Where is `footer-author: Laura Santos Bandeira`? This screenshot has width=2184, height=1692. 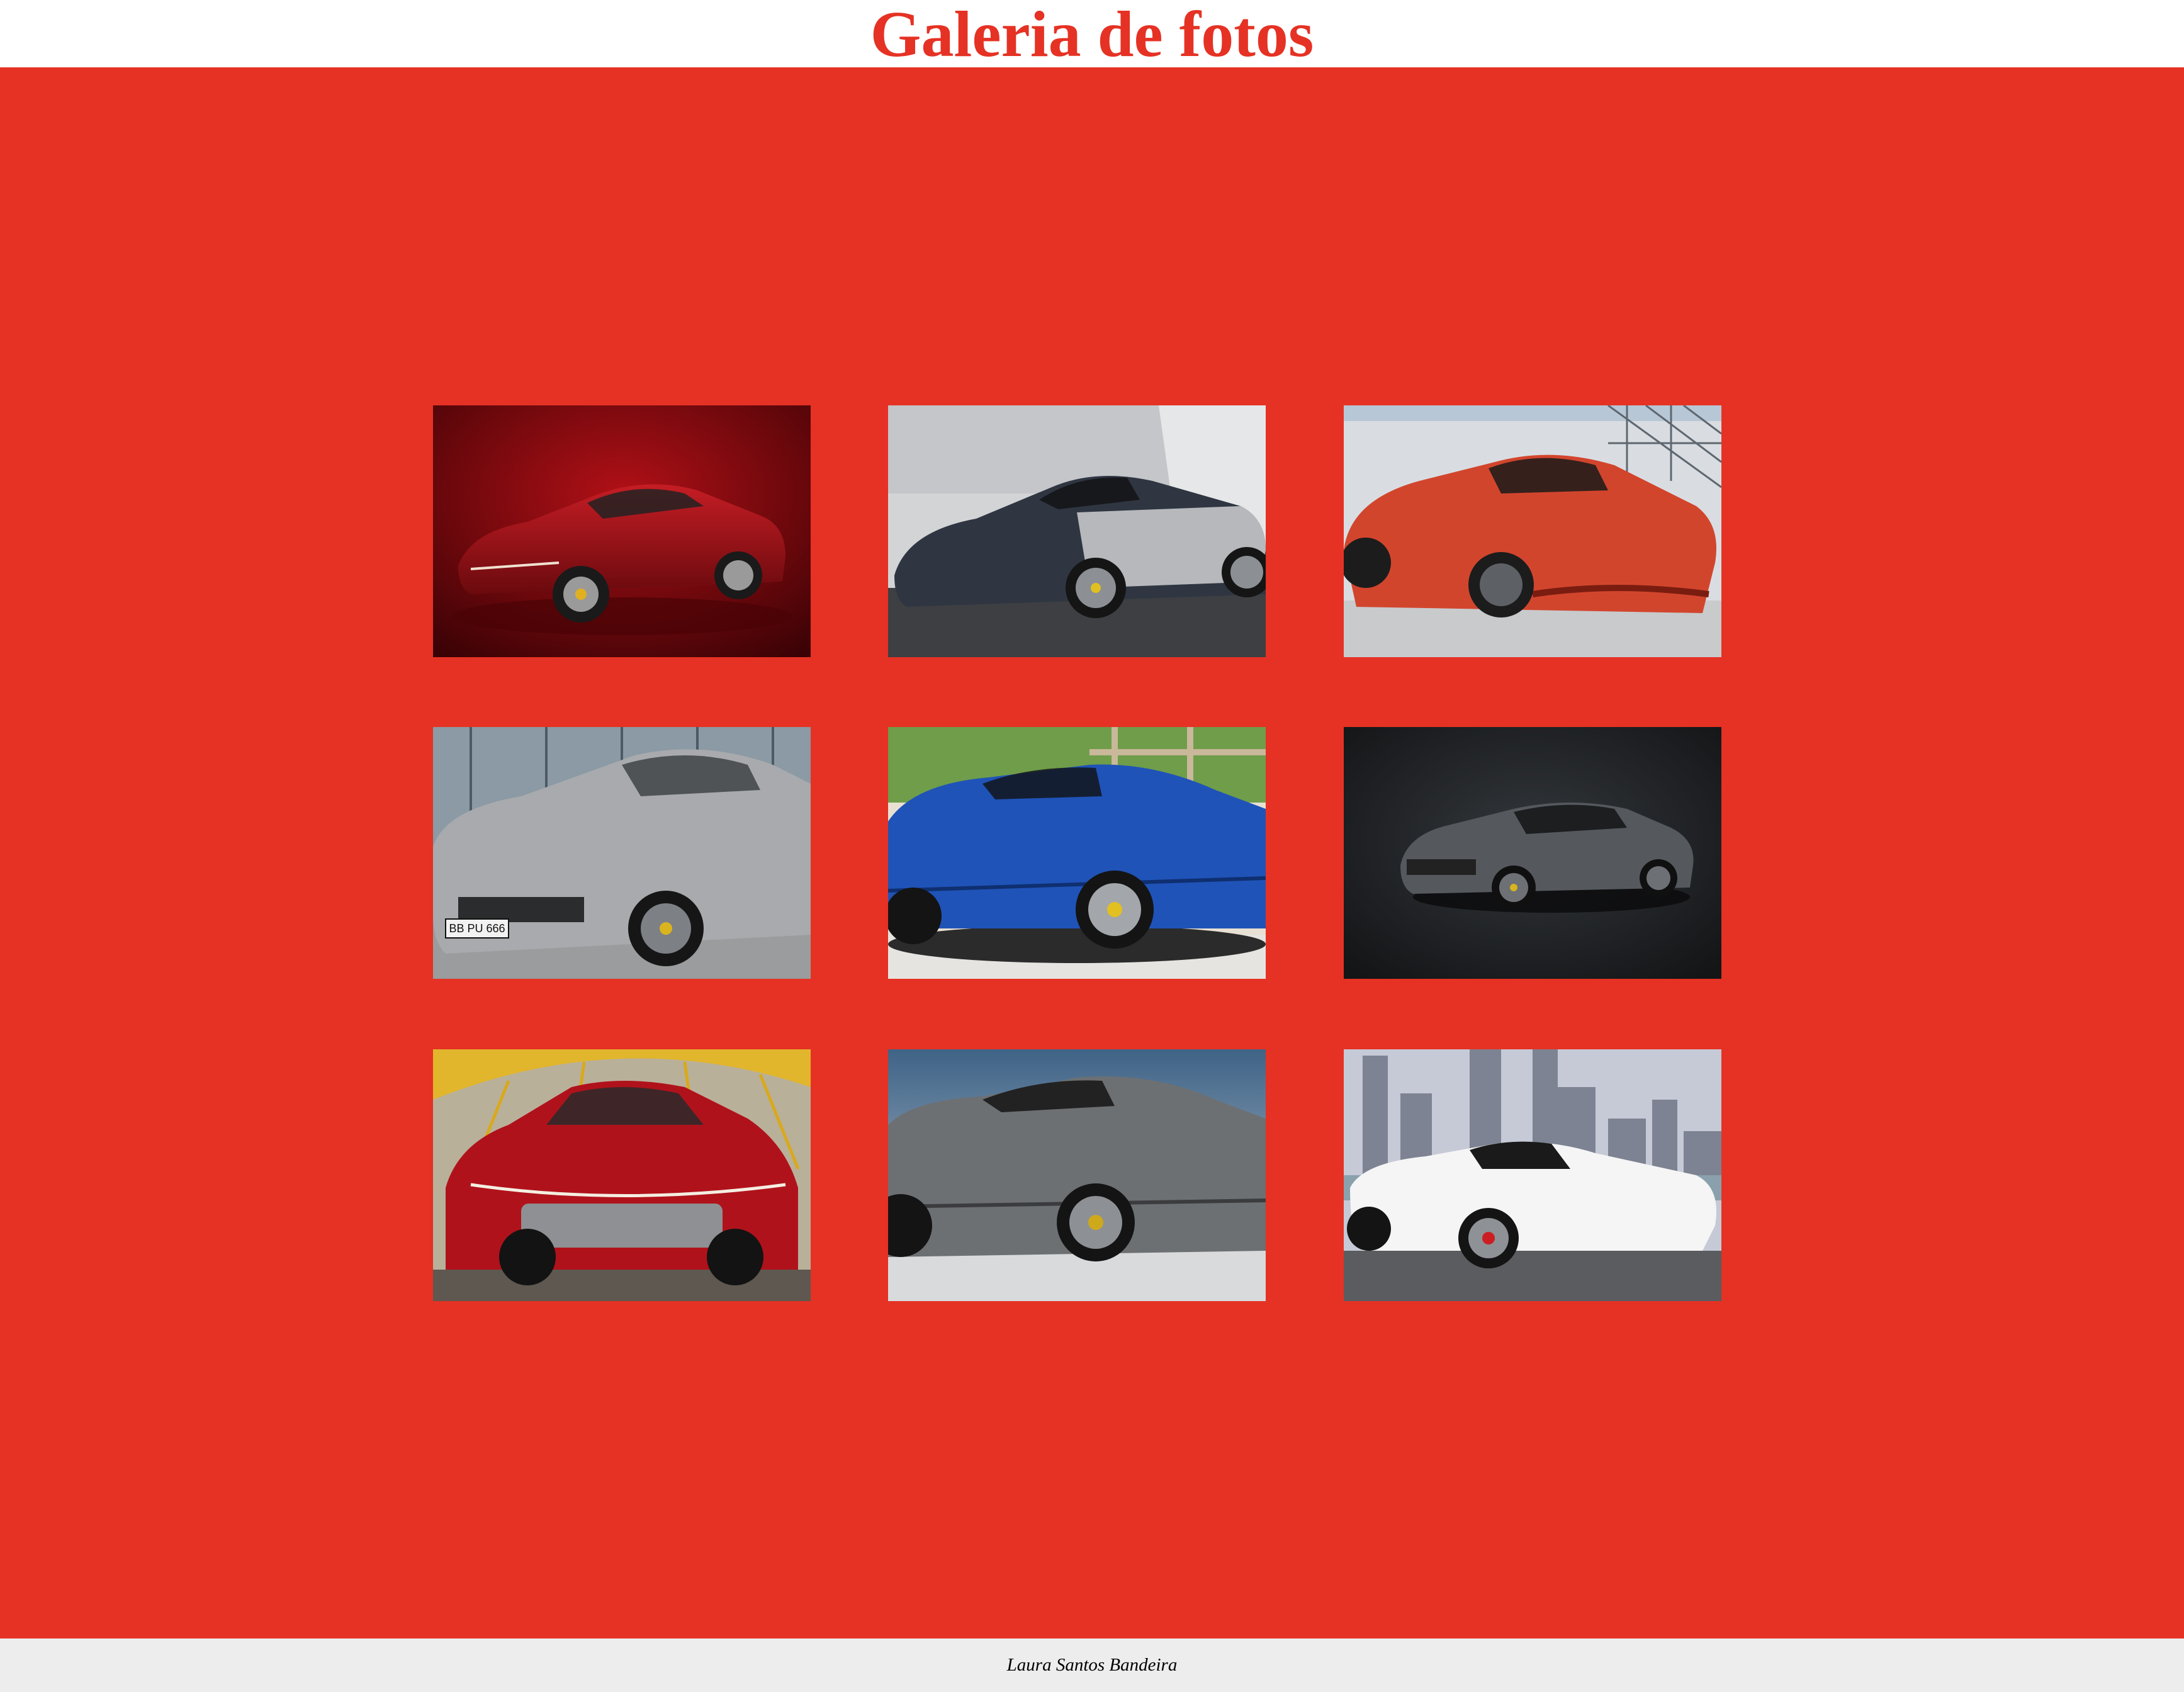
footer-author: Laura Santos Bandeira is located at coordinates (1092, 1665).